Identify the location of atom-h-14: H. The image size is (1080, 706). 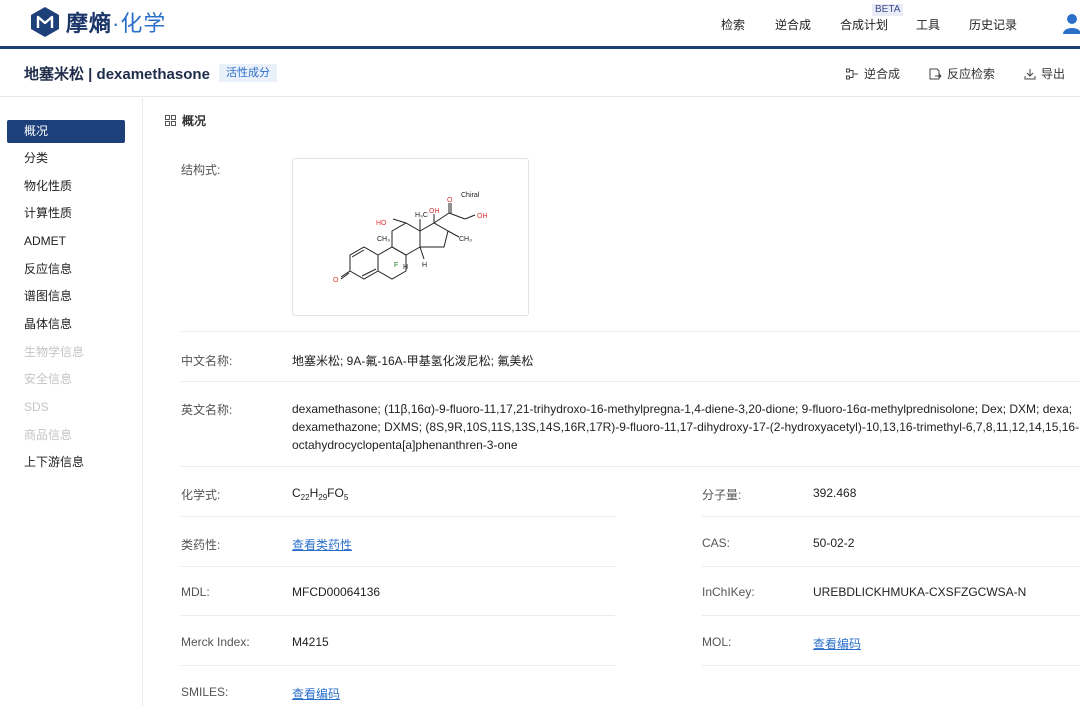
(424, 265).